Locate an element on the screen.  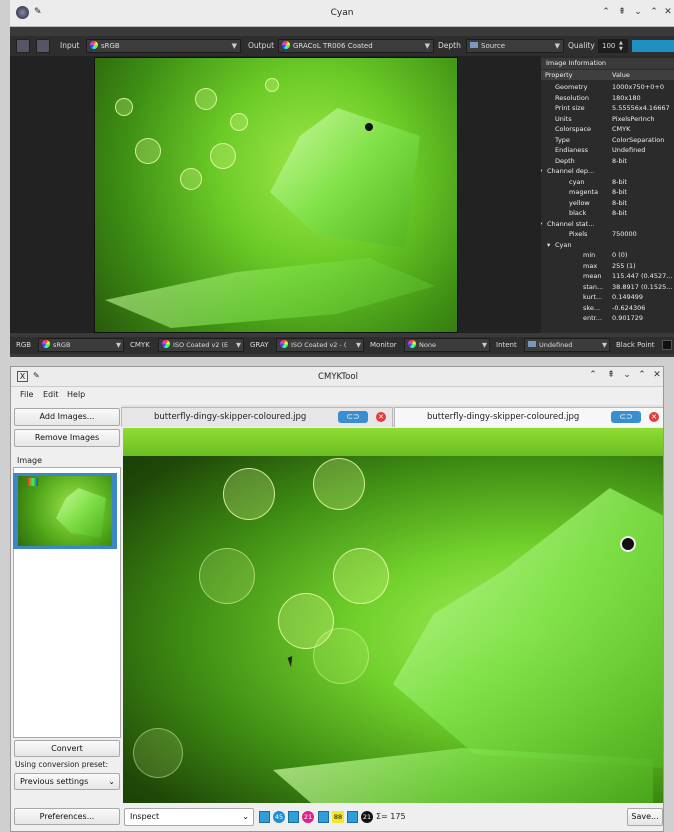
intent-select: Undefined ▼ is located at coordinates (567, 345).